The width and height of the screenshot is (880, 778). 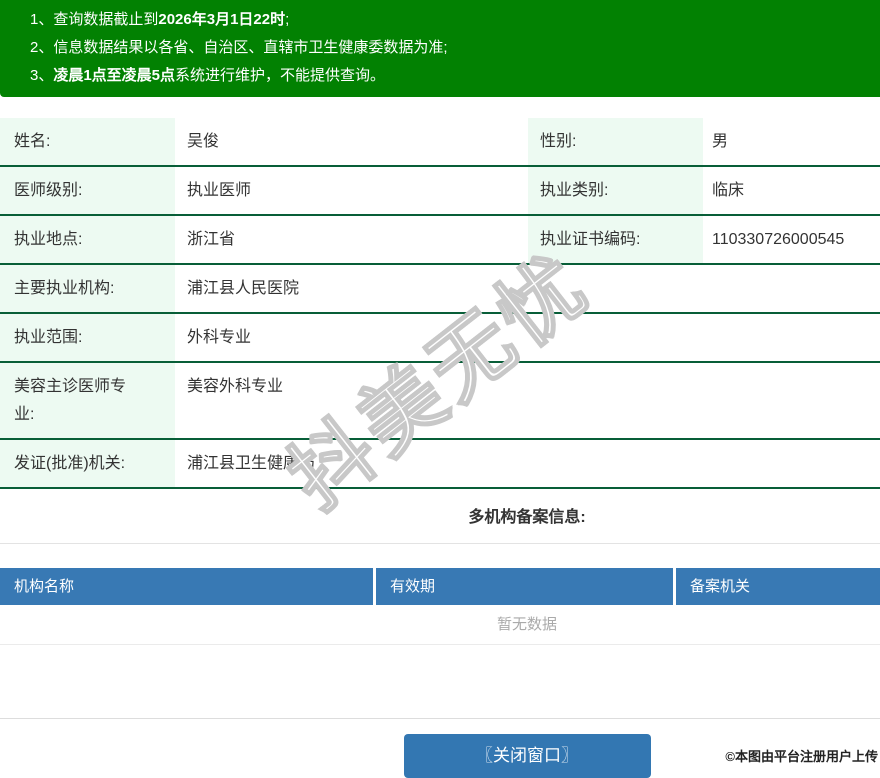 What do you see at coordinates (251, 463) in the screenshot?
I see `issuing-authority-value: 浦江县卫生健康局` at bounding box center [251, 463].